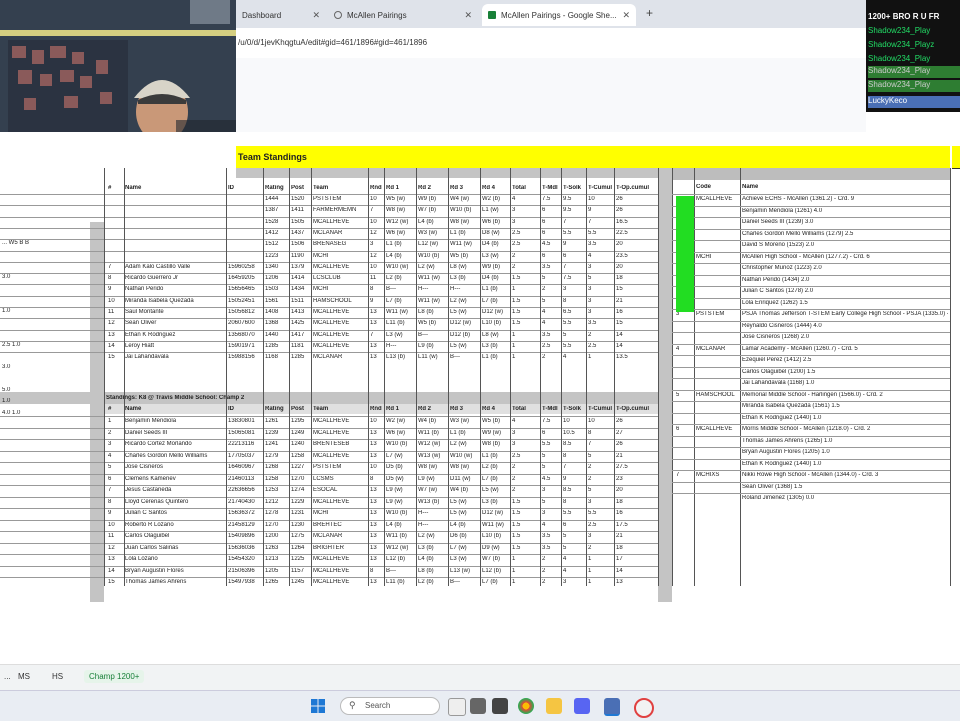  I want to click on table-cell: 15636036, so click(246, 548).